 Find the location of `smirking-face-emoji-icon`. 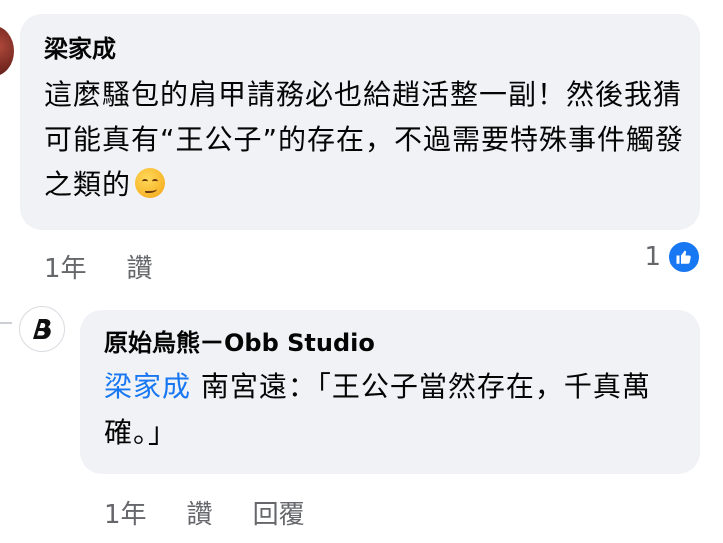

smirking-face-emoji-icon is located at coordinates (150, 183).